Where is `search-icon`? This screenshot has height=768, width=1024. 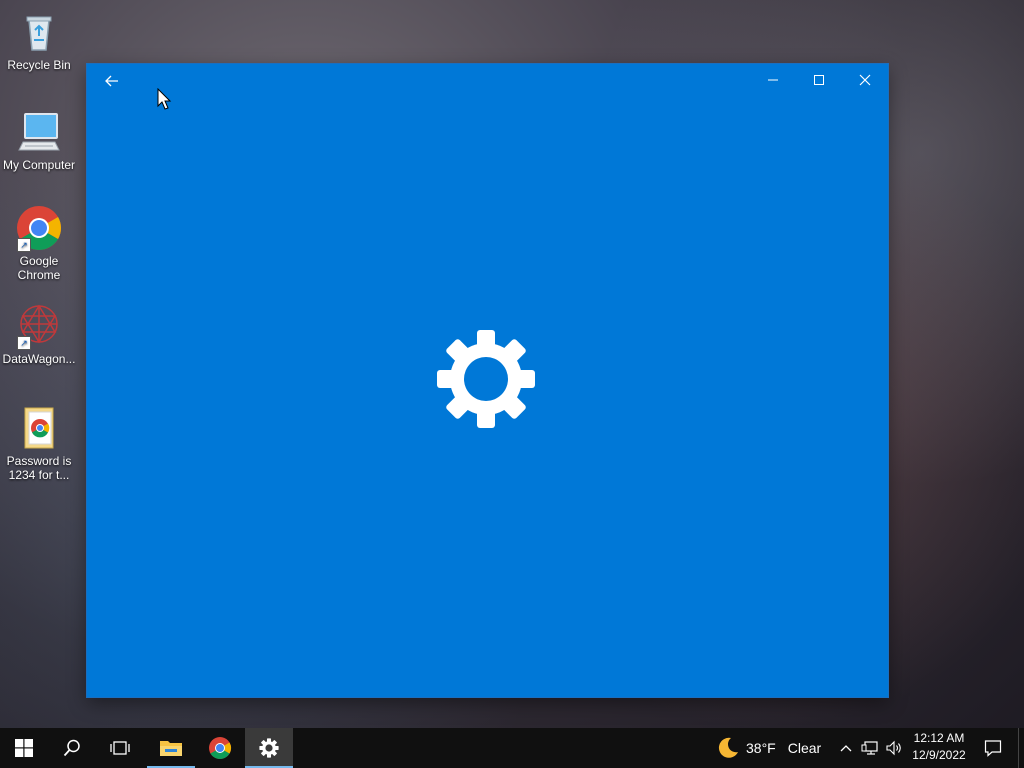 search-icon is located at coordinates (71, 748).